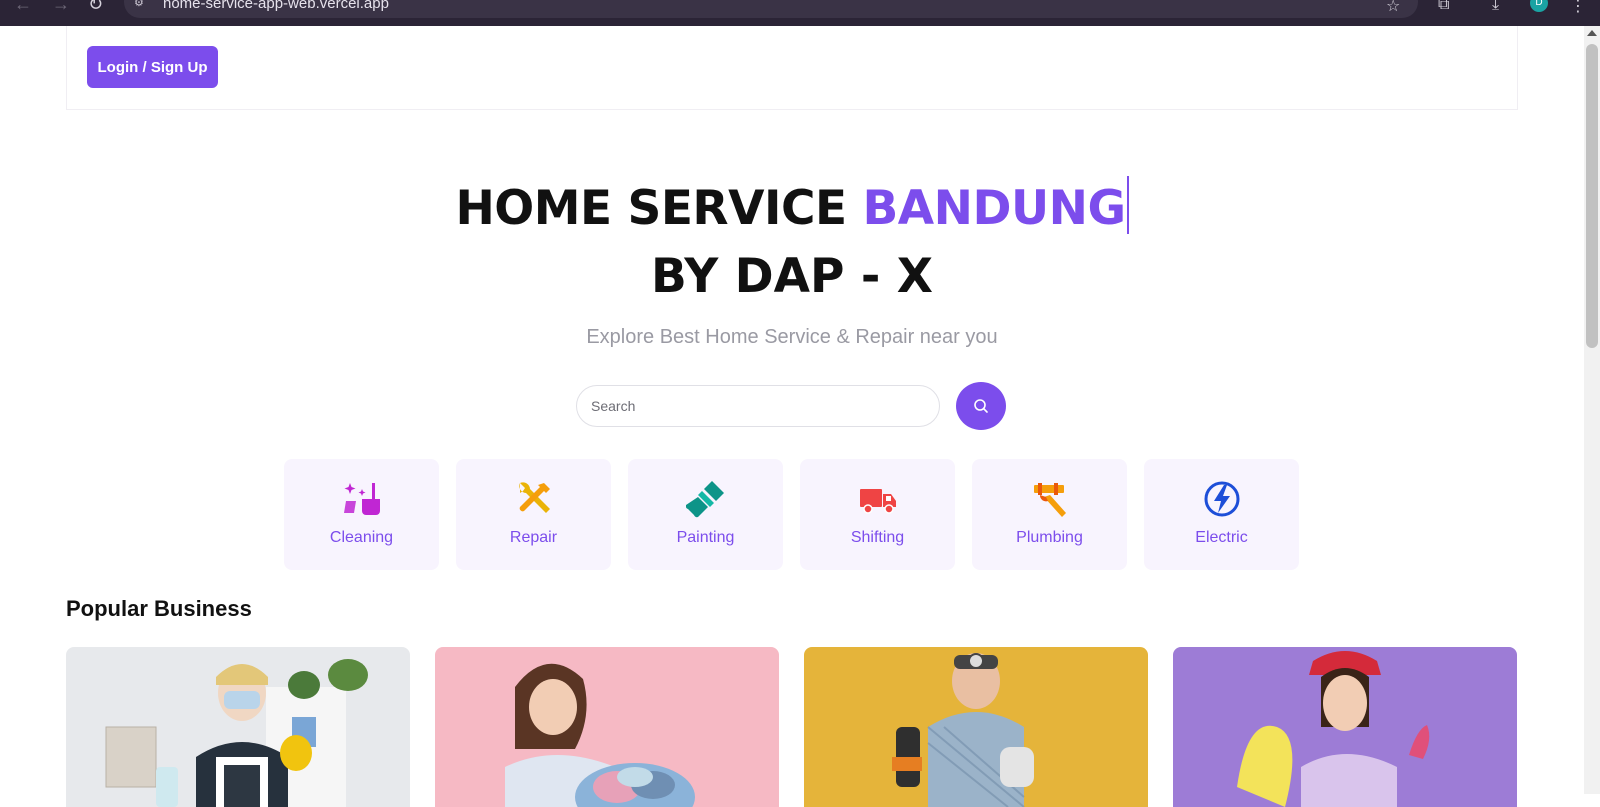  I want to click on login-signup-button: Login / Sign Up, so click(152, 67).